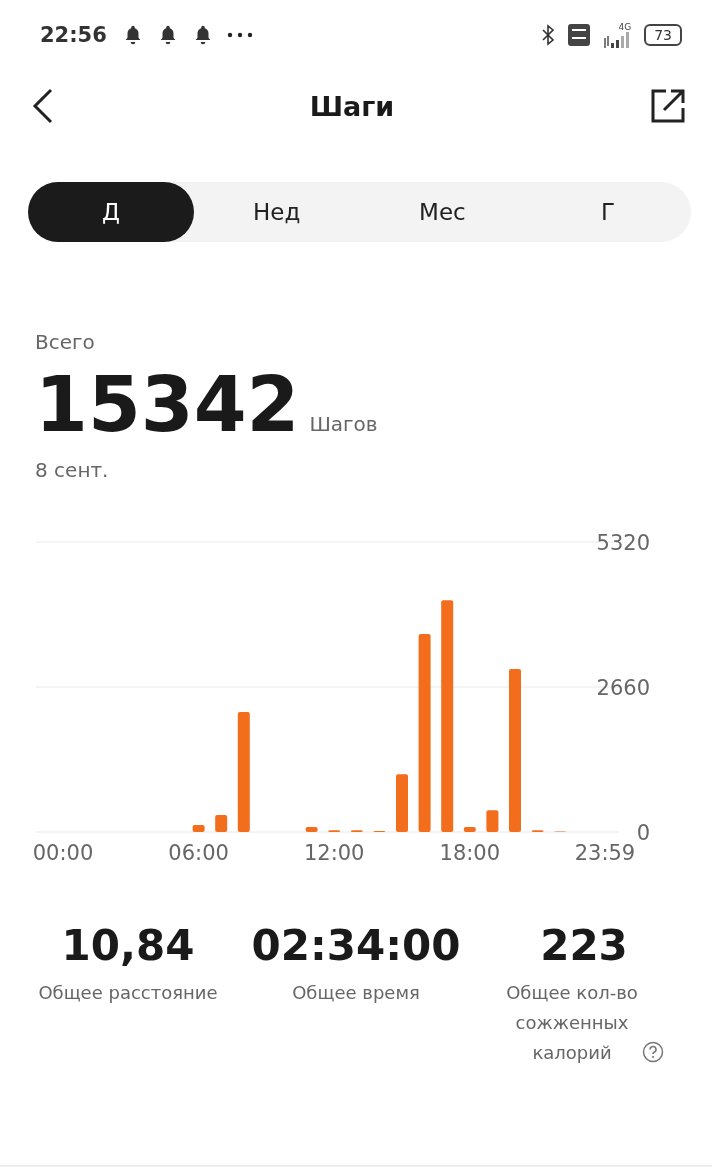 The image size is (712, 1167). What do you see at coordinates (276, 212) in the screenshot?
I see `period-tab: Нед` at bounding box center [276, 212].